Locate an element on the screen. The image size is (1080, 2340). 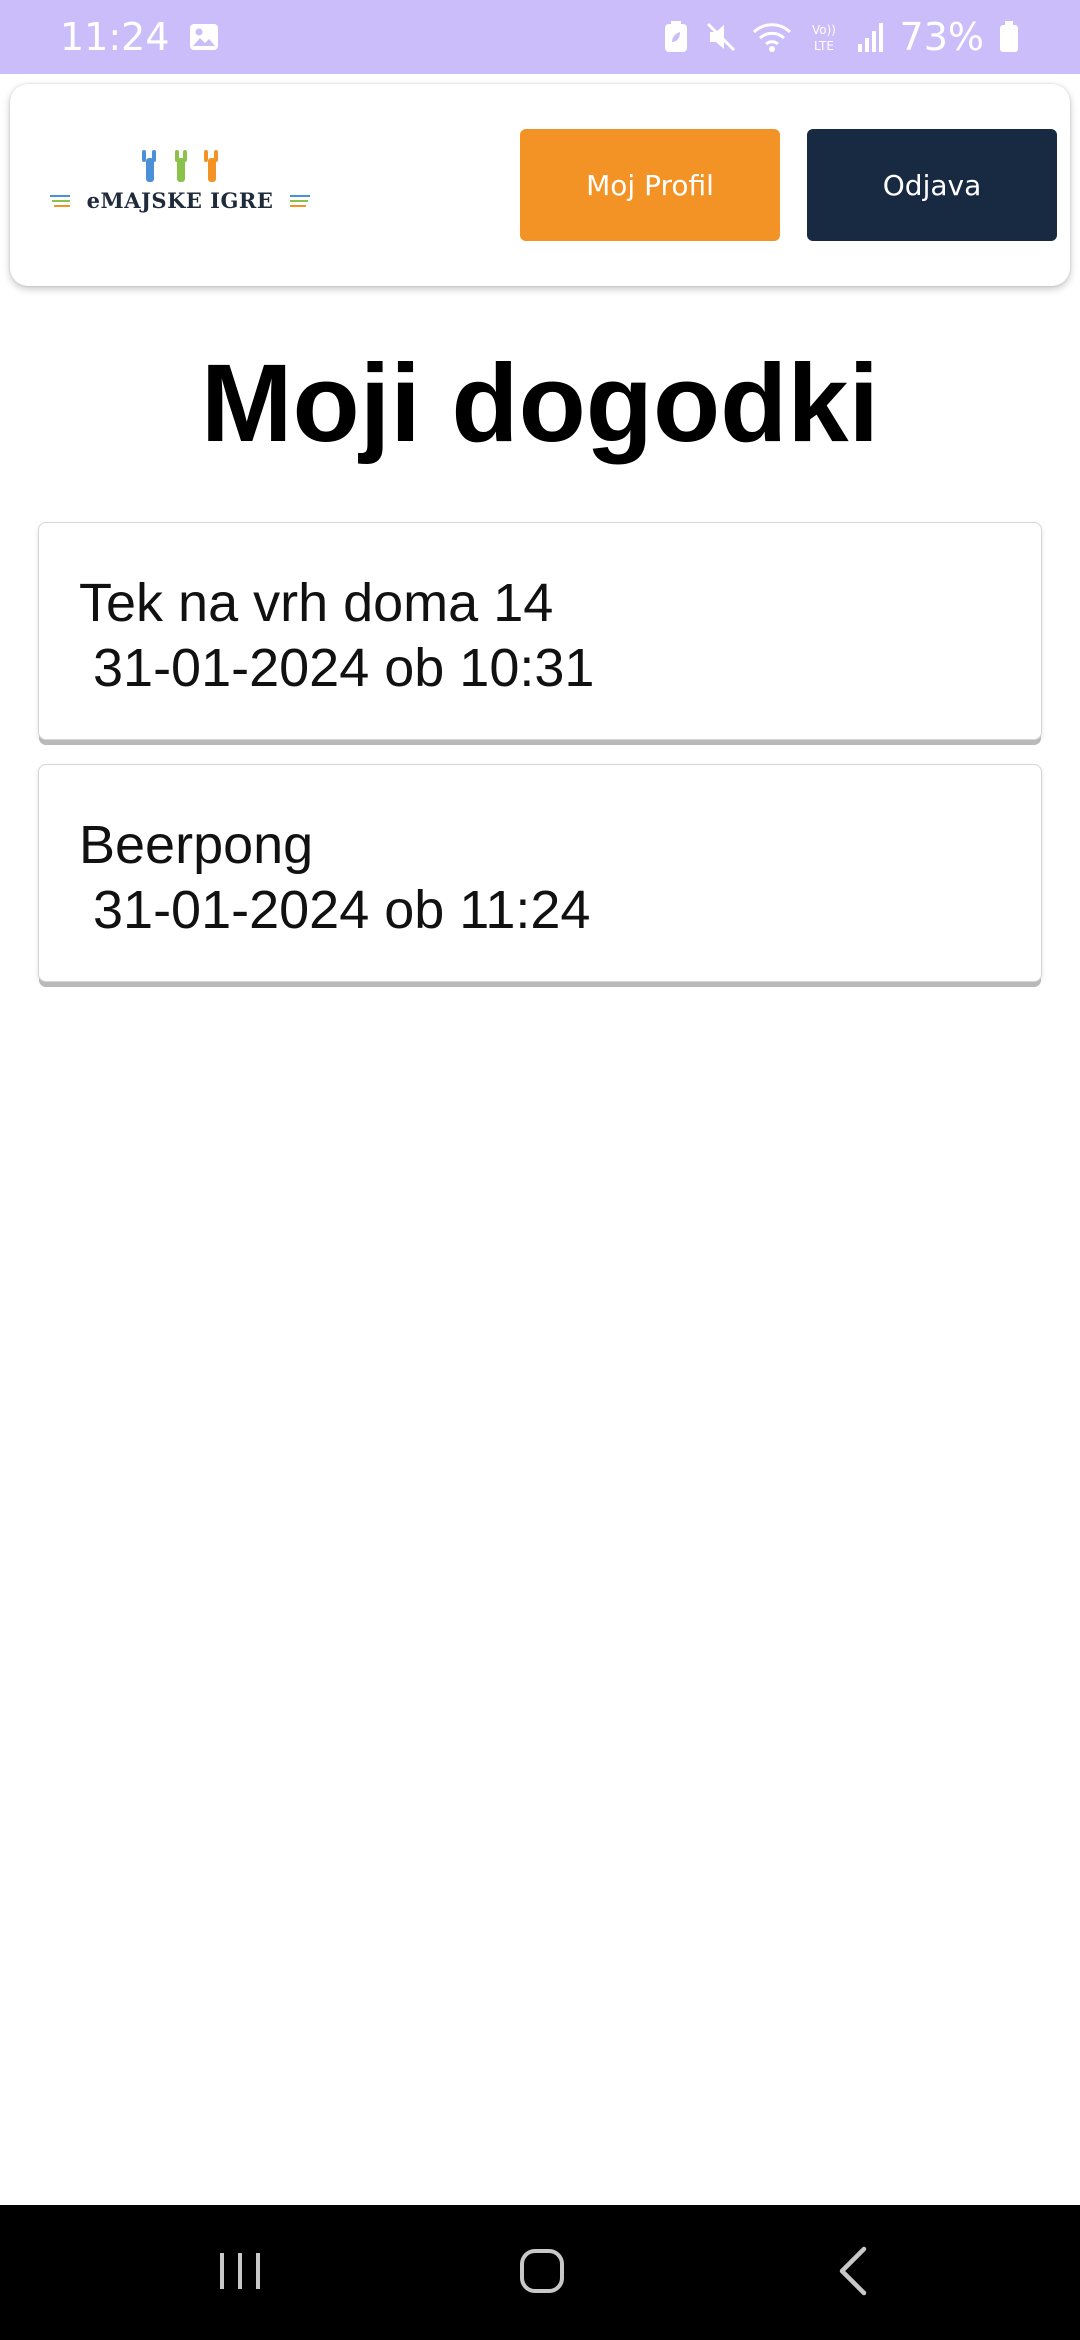
battery-icon is located at coordinates (1009, 37).